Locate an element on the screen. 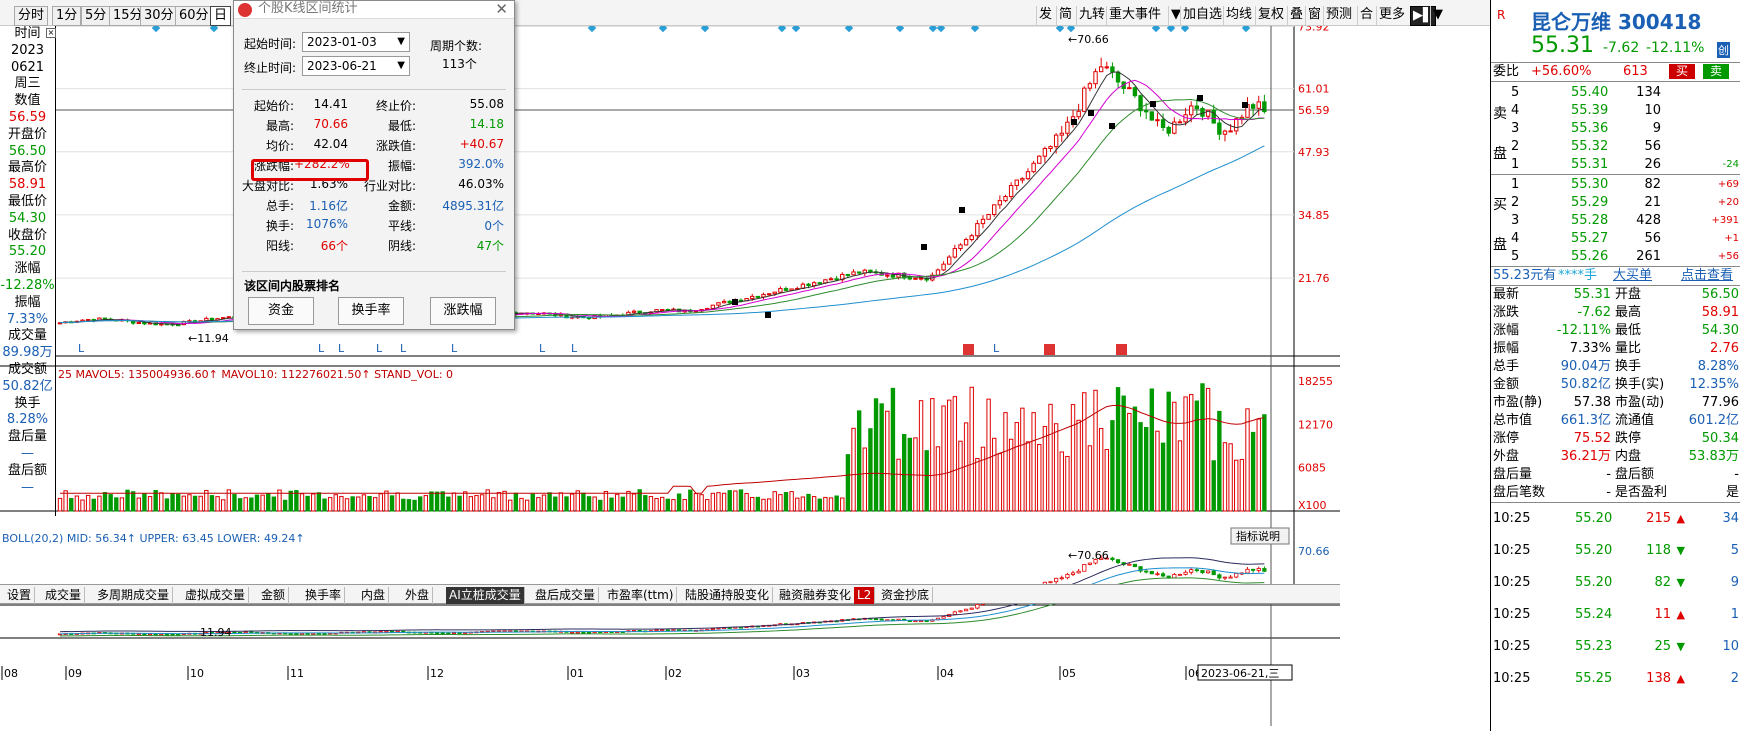 The image size is (1740, 731). ma-dot is located at coordinates (735, 302).